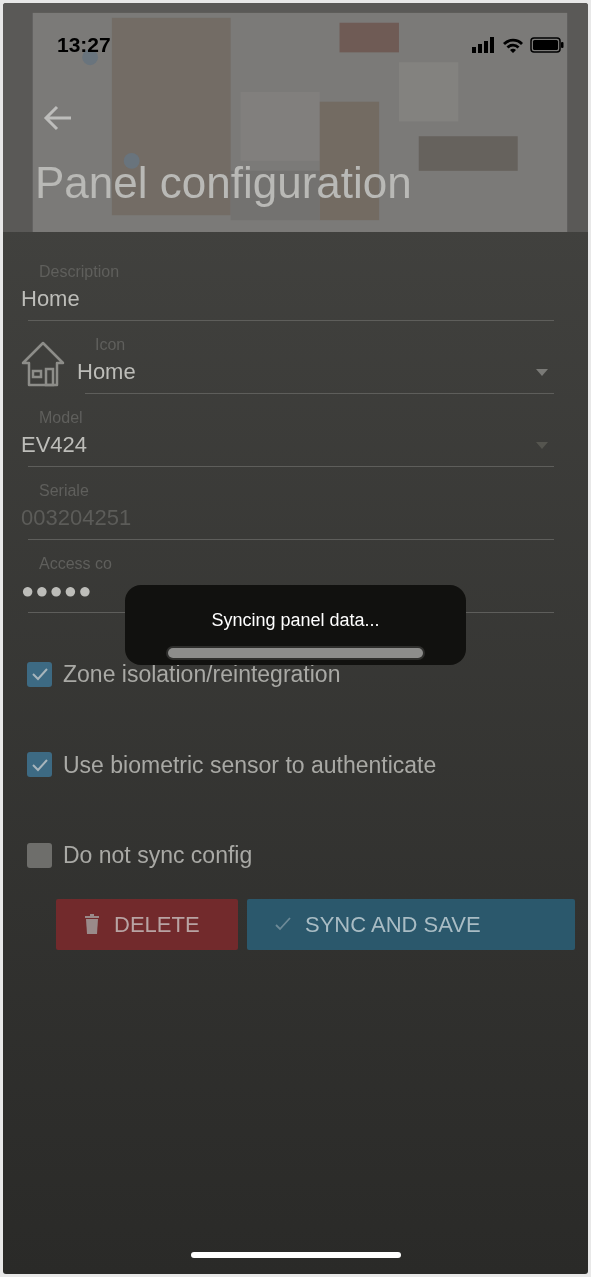 The height and width of the screenshot is (1277, 591). What do you see at coordinates (484, 44) in the screenshot?
I see `signal-icon` at bounding box center [484, 44].